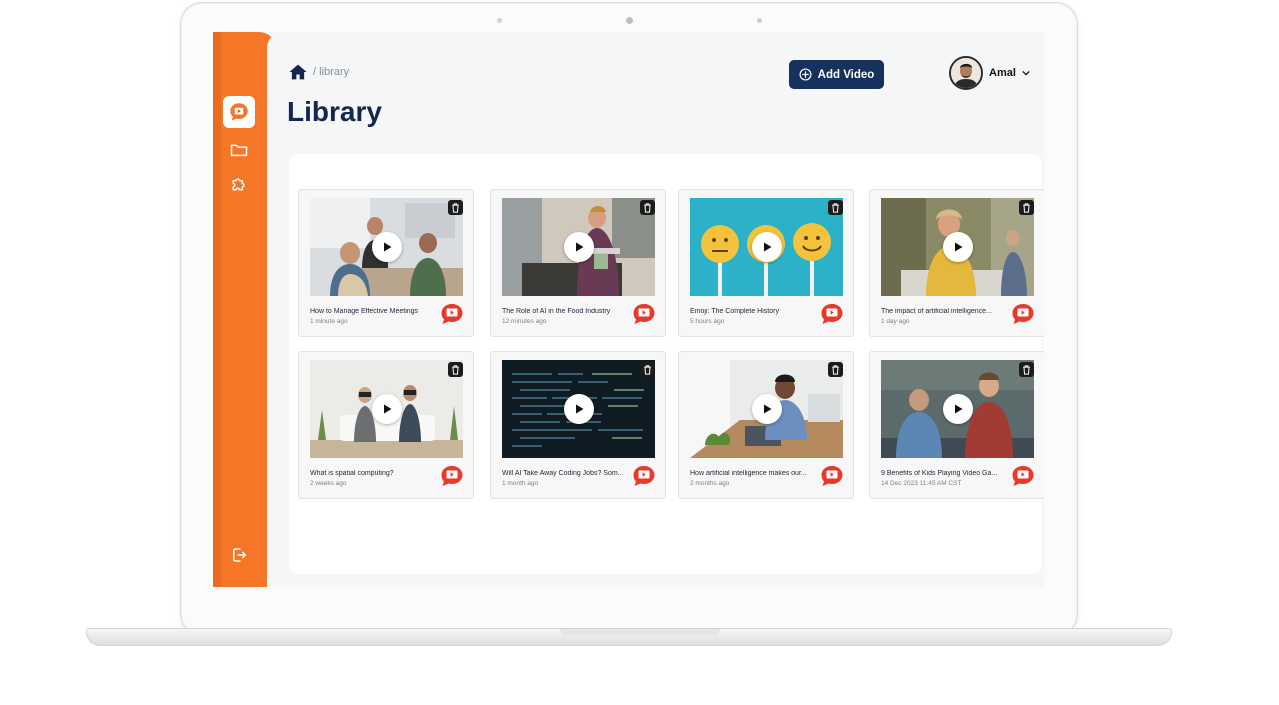 The height and width of the screenshot is (705, 1279). I want to click on add-video-label: Add Video, so click(846, 74).